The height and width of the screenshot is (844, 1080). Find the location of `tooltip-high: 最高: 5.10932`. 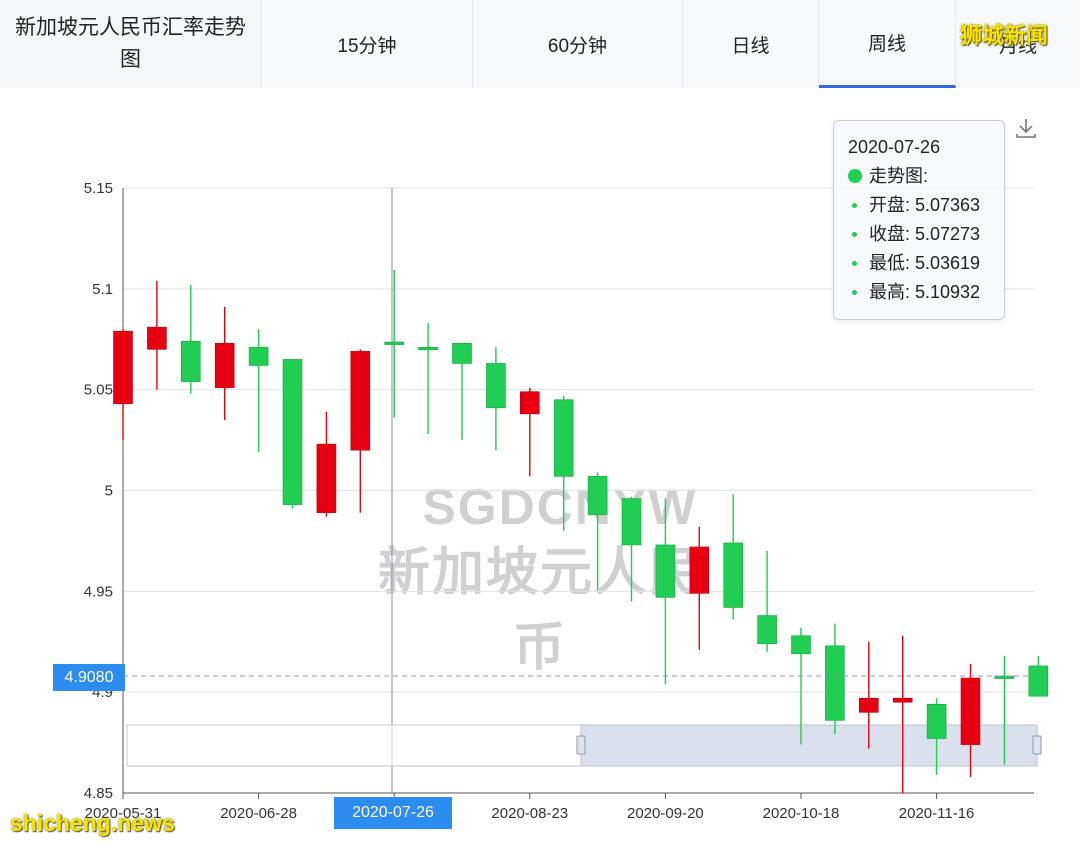

tooltip-high: 最高: 5.10932 is located at coordinates (925, 292).